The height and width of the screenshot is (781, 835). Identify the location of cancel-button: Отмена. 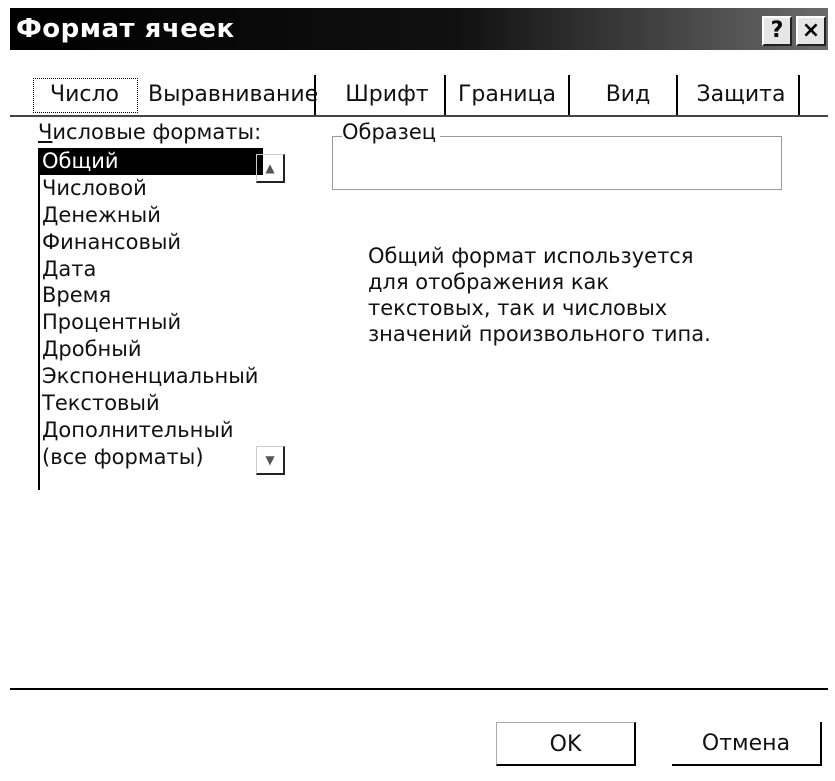
(747, 744).